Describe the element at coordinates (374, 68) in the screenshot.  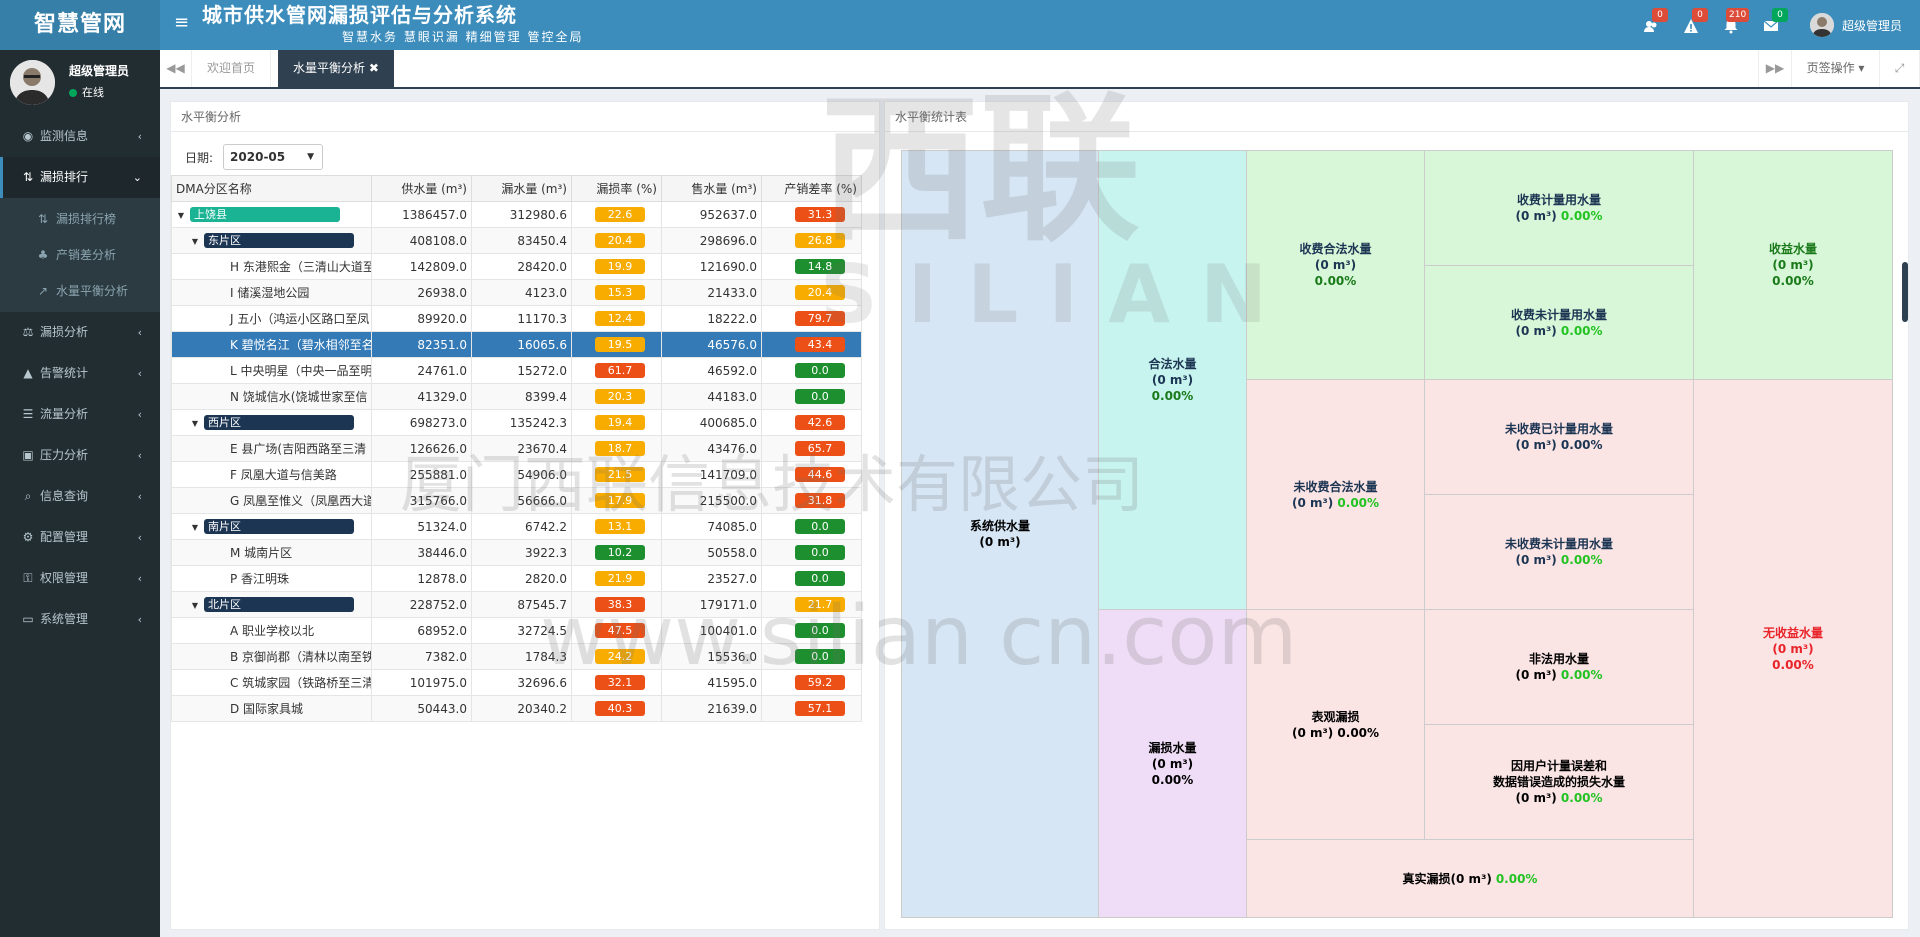
I see `close-icon: ✖` at that location.